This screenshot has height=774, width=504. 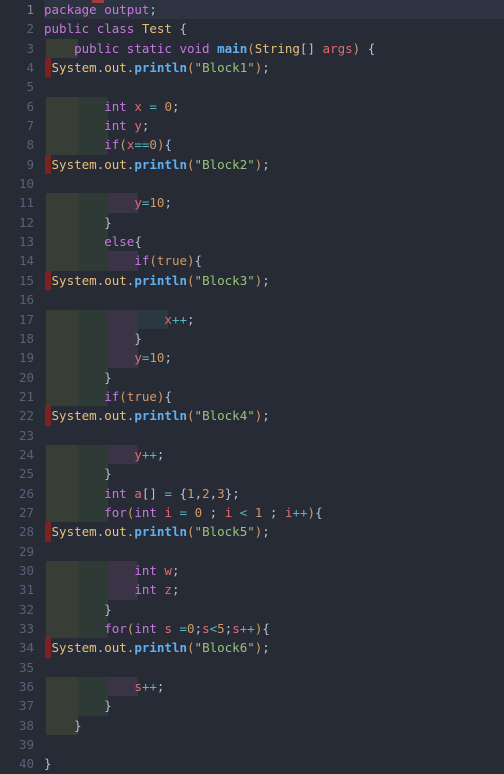 I want to click on code-line: package output;, so click(x=252, y=10).